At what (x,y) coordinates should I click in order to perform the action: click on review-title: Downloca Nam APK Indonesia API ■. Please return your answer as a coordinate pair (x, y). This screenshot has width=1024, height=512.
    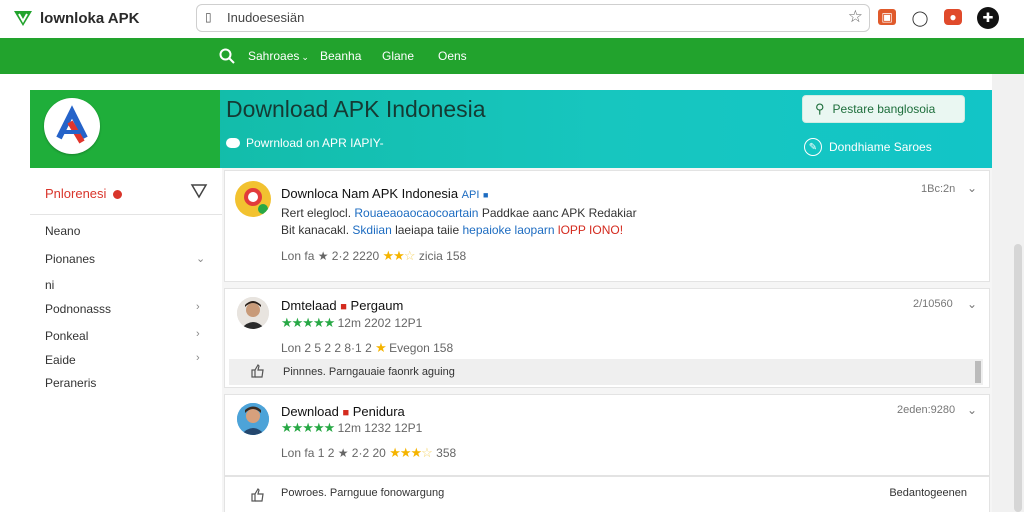
    Looking at the image, I should click on (384, 193).